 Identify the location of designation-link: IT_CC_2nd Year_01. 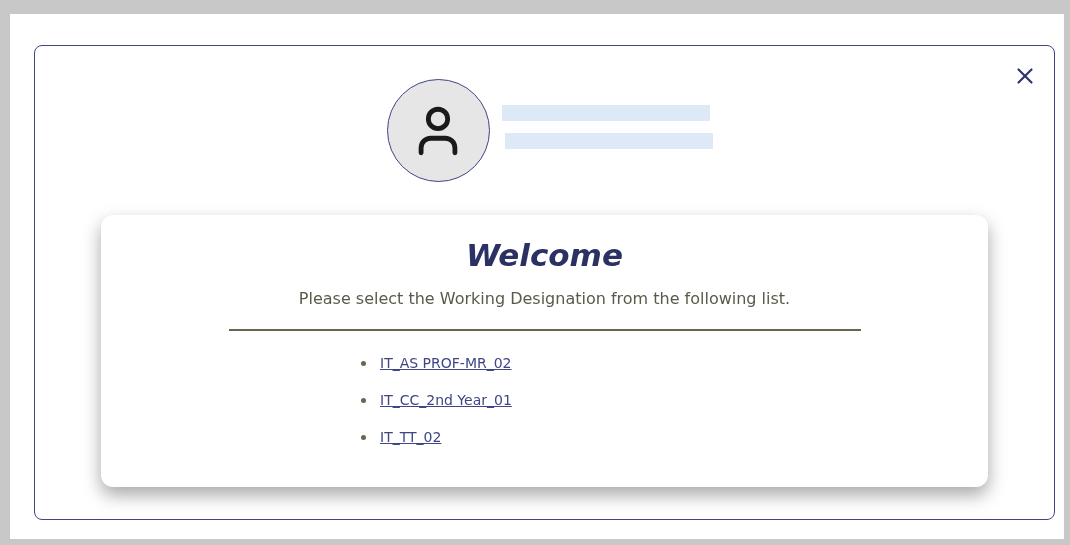
(446, 400).